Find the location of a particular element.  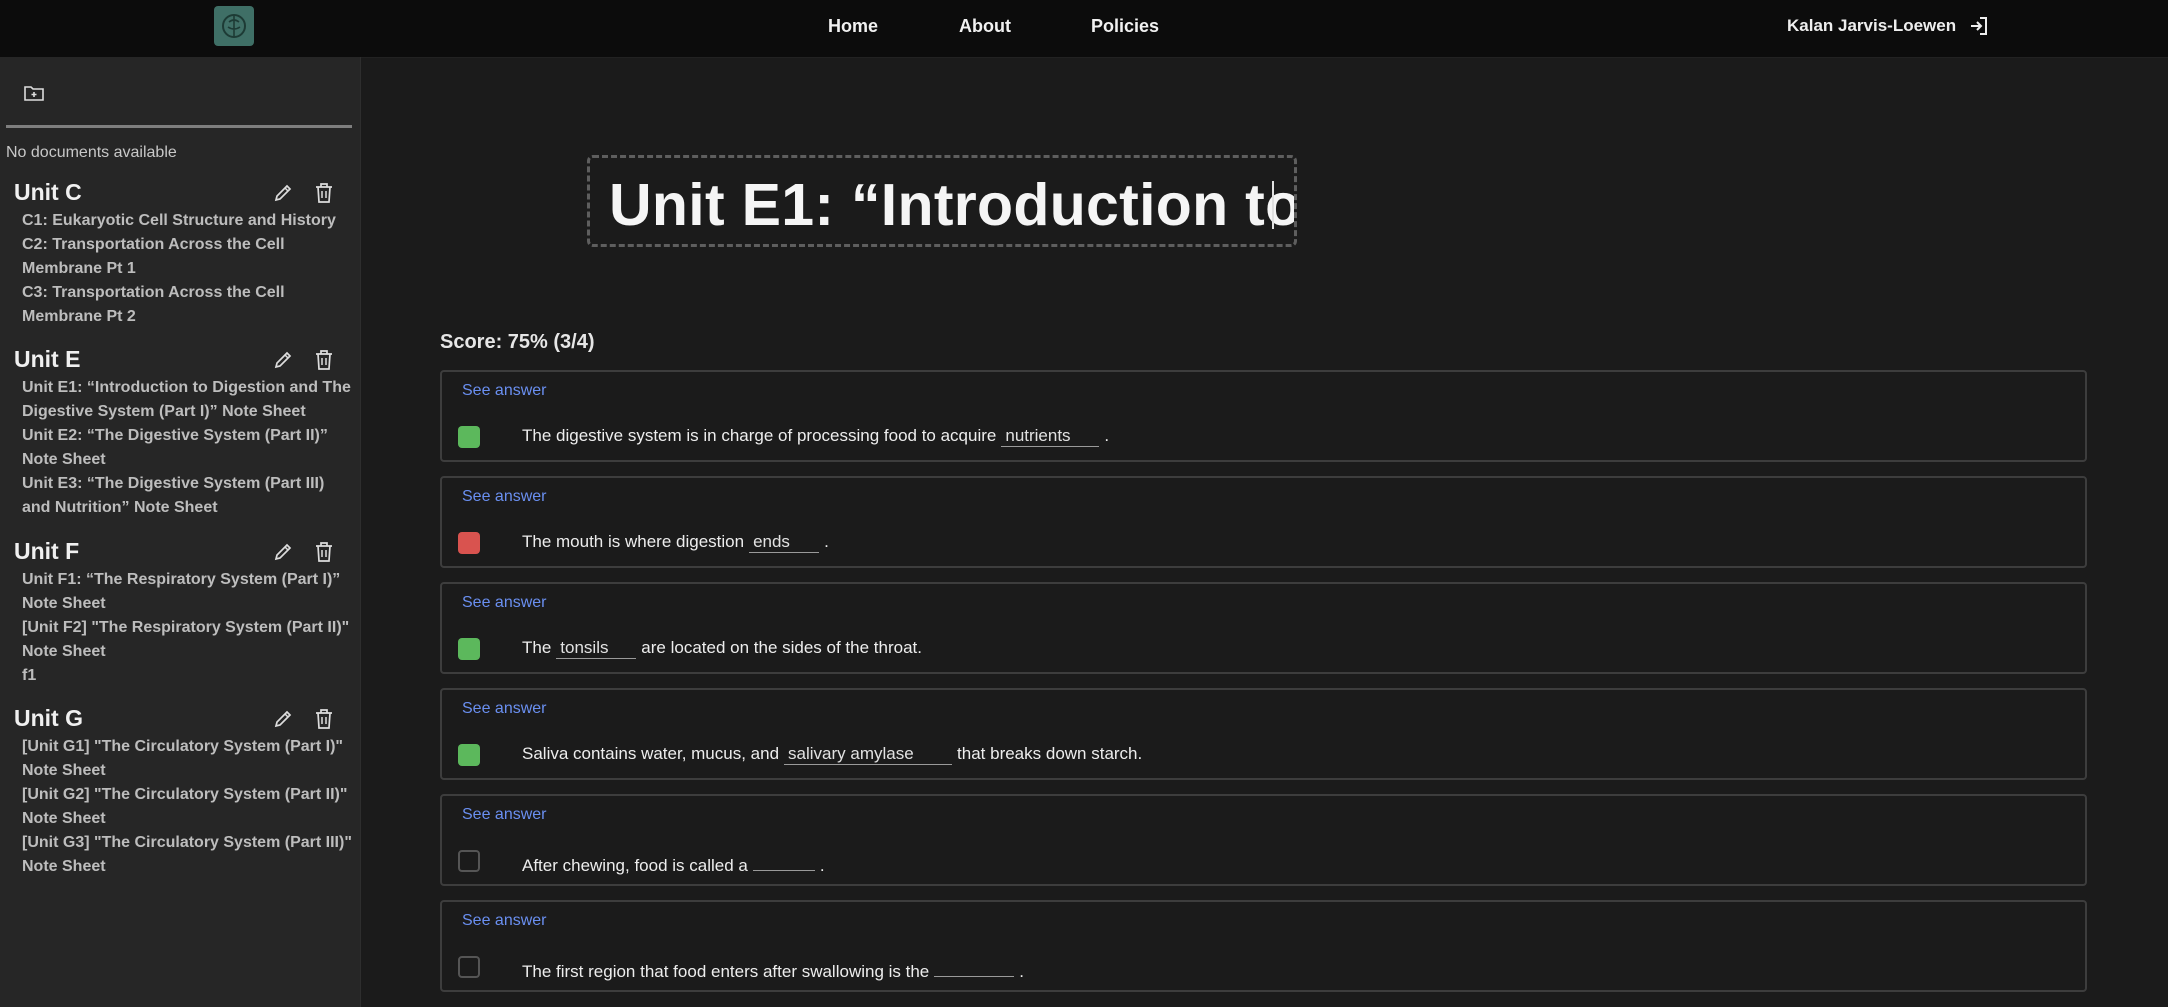

question-text: The mouth is where digestion ends. is located at coordinates (675, 542).